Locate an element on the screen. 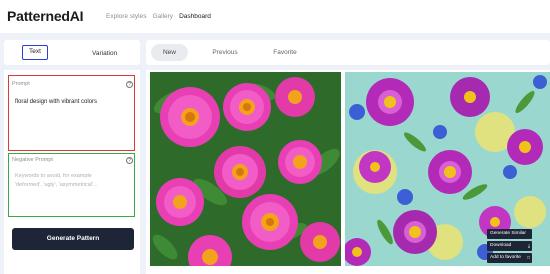 This screenshot has width=550, height=274. app-logo: PatternedAI is located at coordinates (45, 16).